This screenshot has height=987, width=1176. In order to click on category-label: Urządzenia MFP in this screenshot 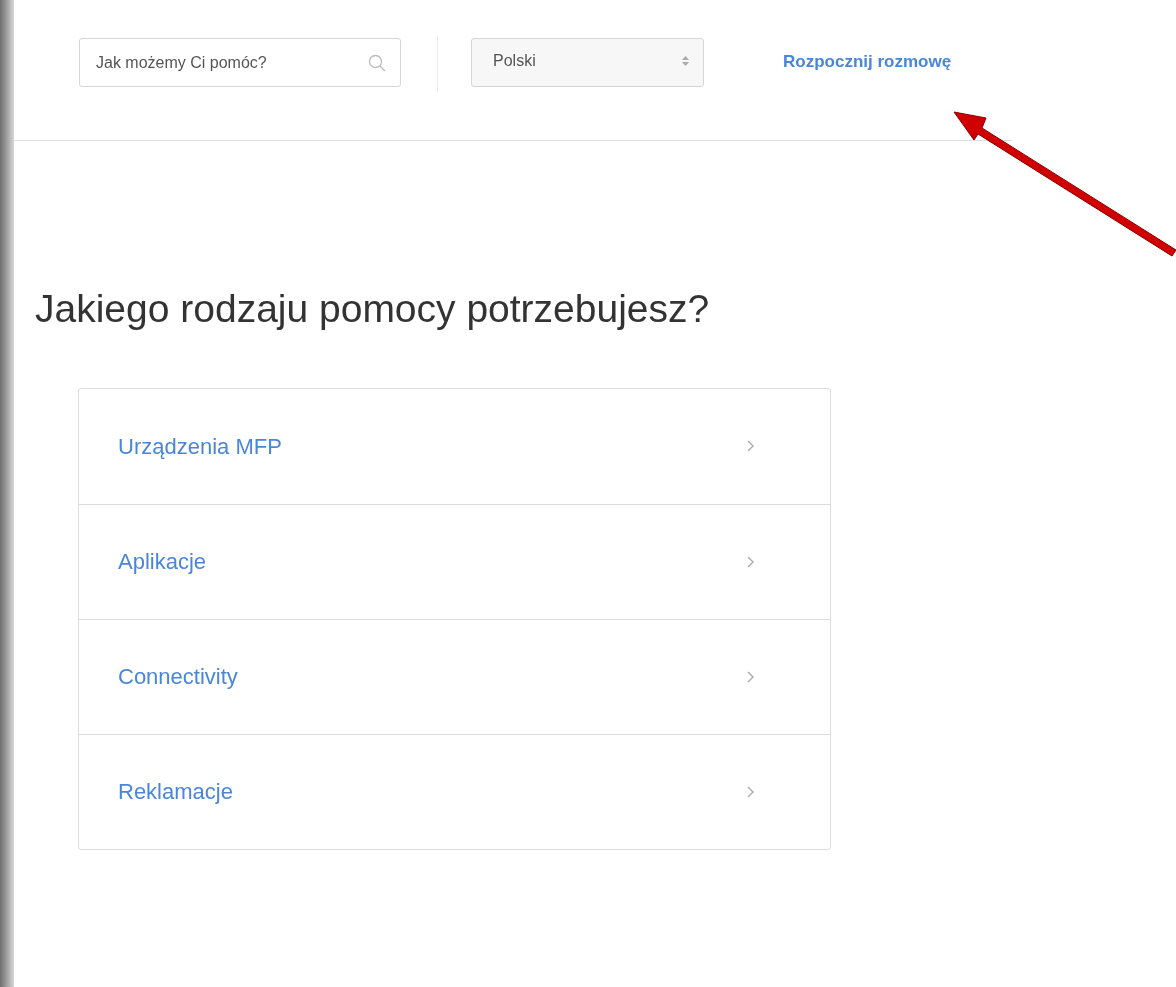, I will do `click(200, 446)`.